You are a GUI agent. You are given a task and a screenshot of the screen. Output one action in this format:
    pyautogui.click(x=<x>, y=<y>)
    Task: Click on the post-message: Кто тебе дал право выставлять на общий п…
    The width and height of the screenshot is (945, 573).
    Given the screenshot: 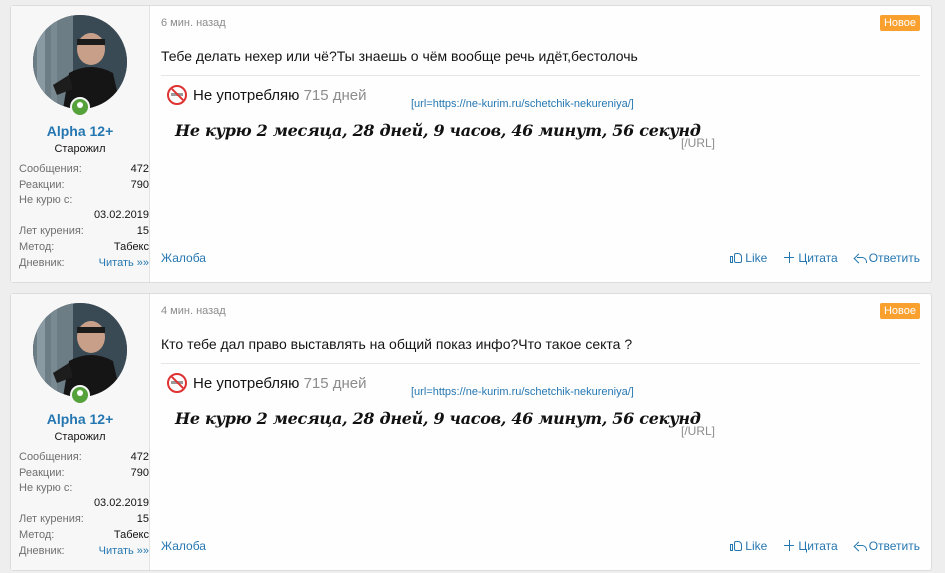 What is the action you would take?
    pyautogui.click(x=397, y=344)
    